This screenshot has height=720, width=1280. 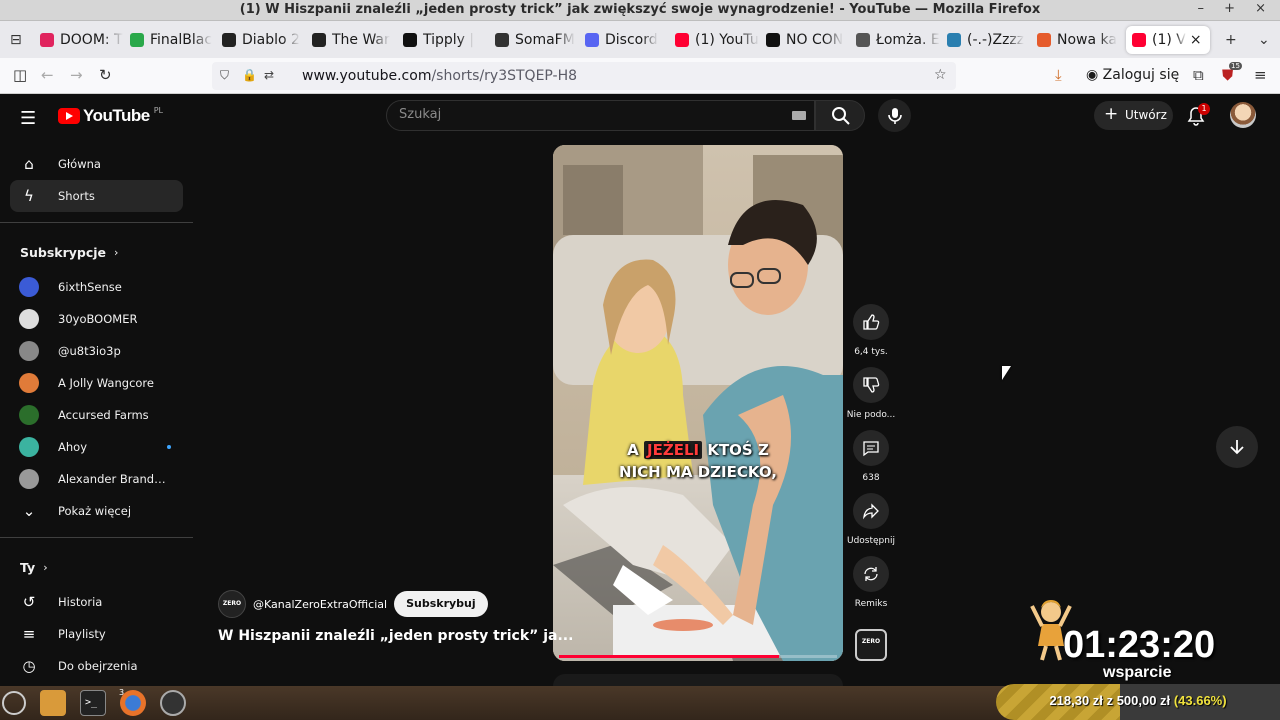 What do you see at coordinates (96, 666) in the screenshot?
I see `sidebar-item: ◷ Do obejrzenia` at bounding box center [96, 666].